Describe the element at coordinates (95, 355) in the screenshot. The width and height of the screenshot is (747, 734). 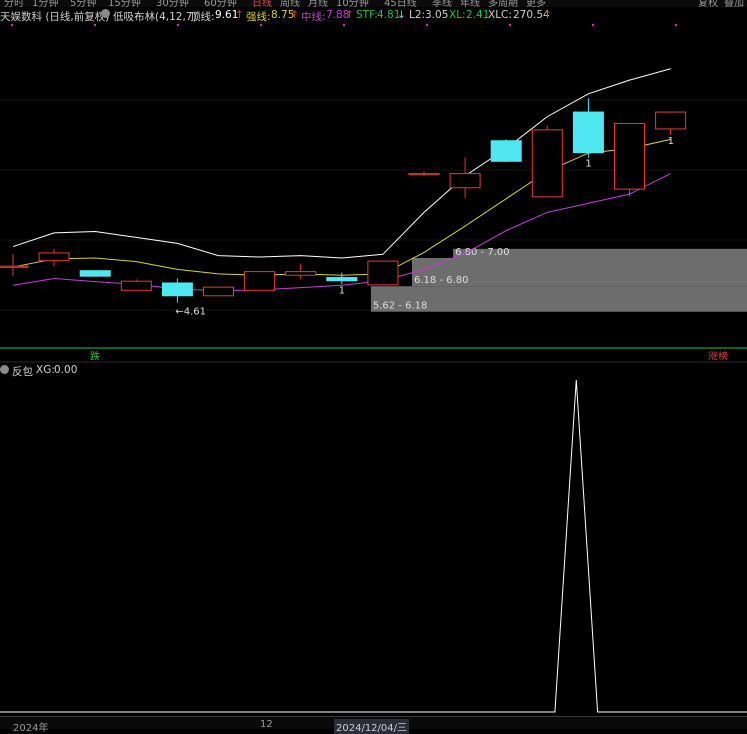
I see `signal-left-label: 跌` at that location.